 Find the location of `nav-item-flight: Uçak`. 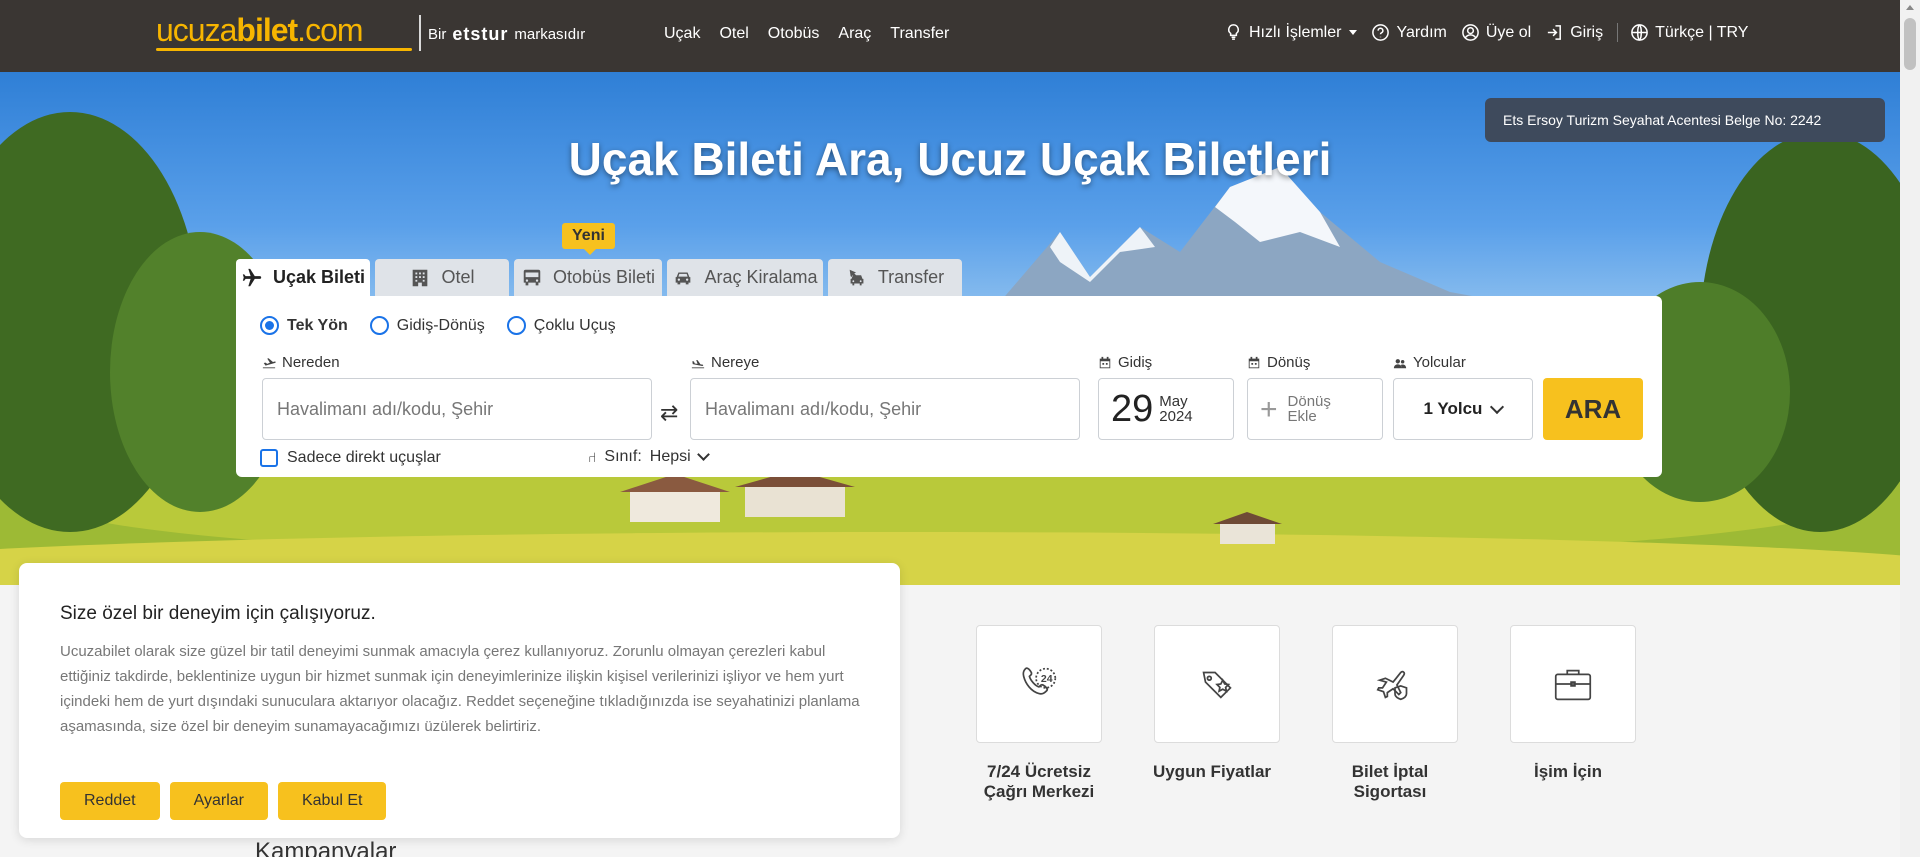

nav-item-flight: Uçak is located at coordinates (682, 34).